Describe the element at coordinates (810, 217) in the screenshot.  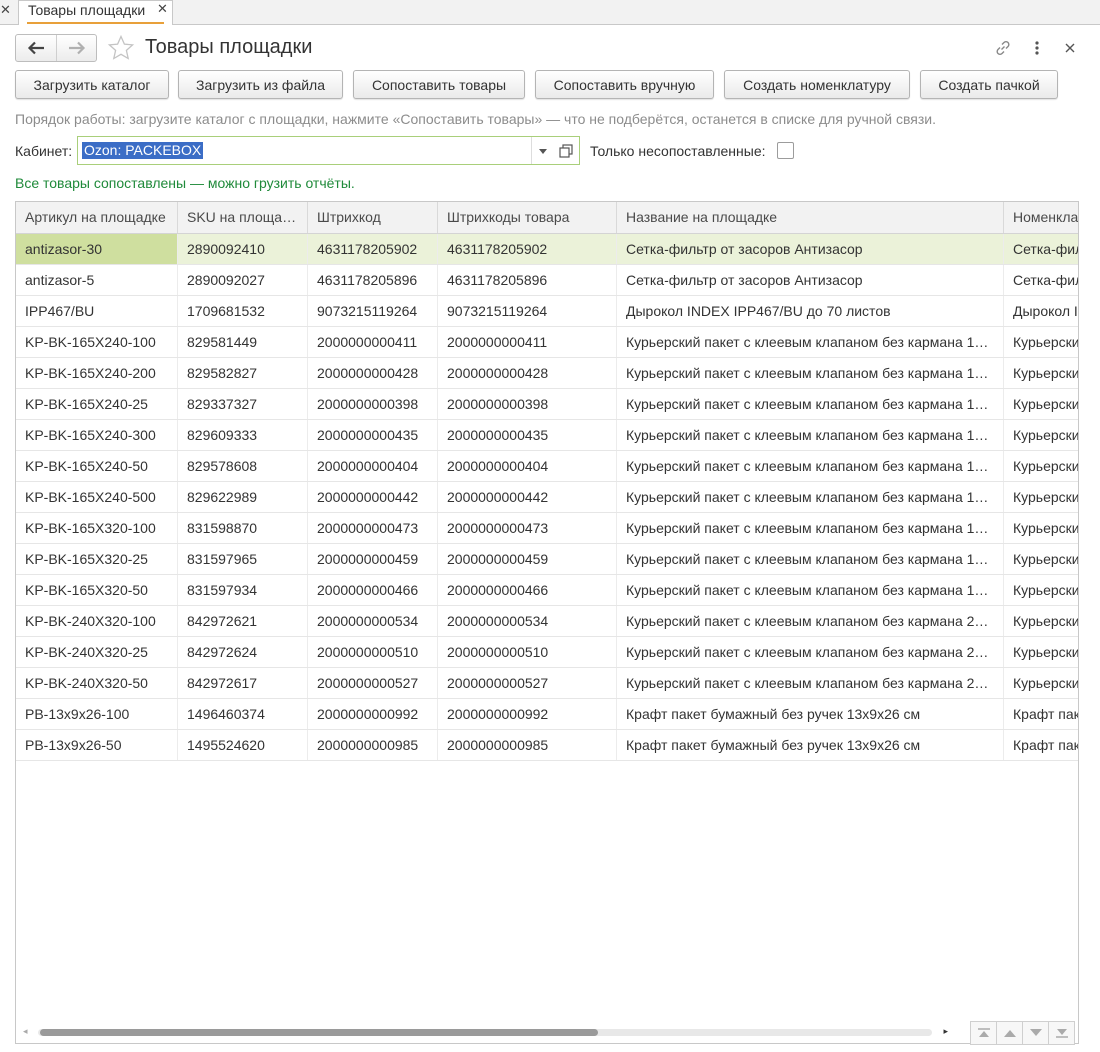
I see `column-marketplace-name-header: Название на площадке` at that location.